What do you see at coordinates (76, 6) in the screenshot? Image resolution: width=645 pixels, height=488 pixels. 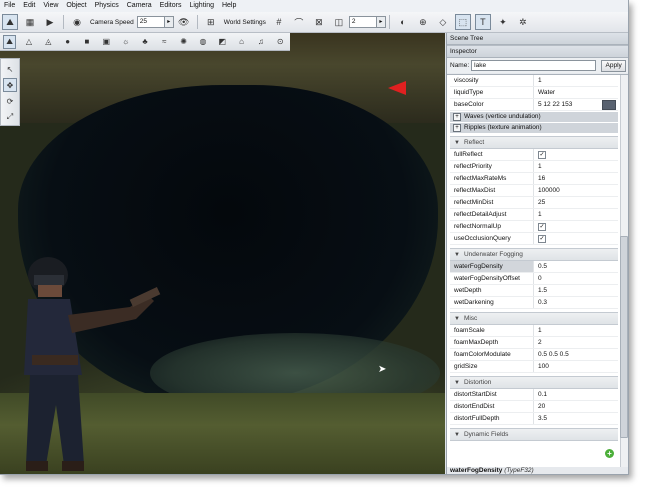 I see `menu-object: Object` at bounding box center [76, 6].